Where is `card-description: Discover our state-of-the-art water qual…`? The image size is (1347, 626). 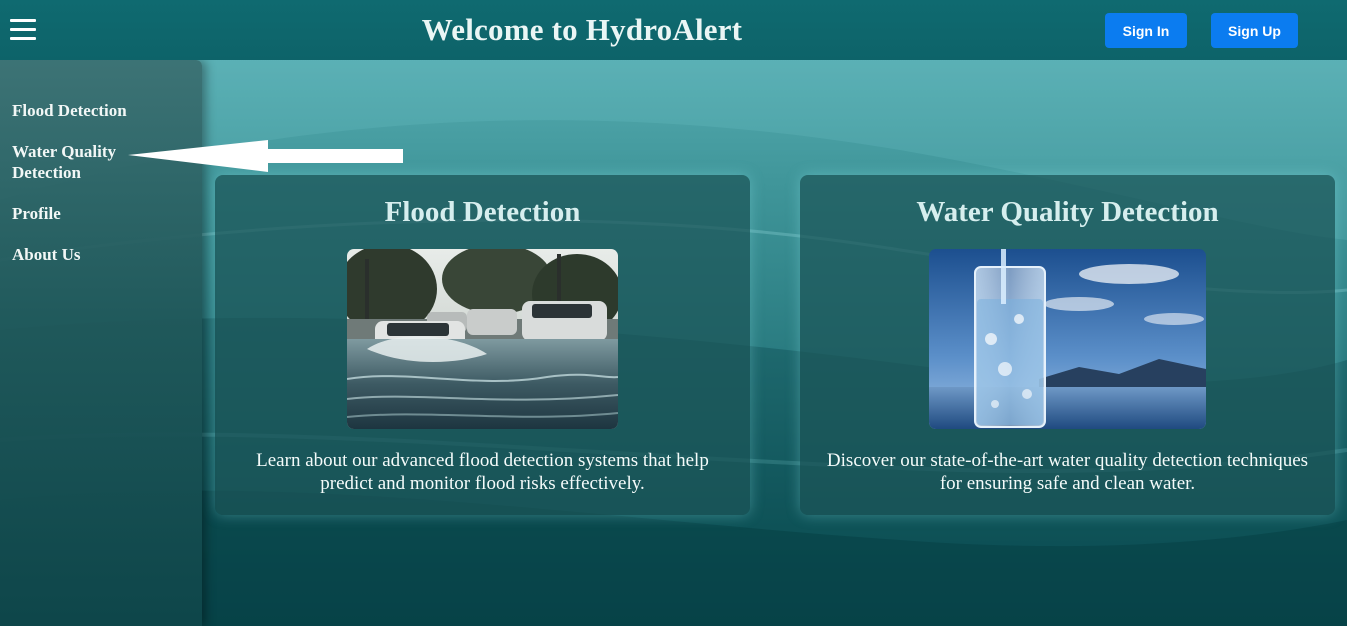 card-description: Discover our state-of-the-art water qual… is located at coordinates (1067, 472).